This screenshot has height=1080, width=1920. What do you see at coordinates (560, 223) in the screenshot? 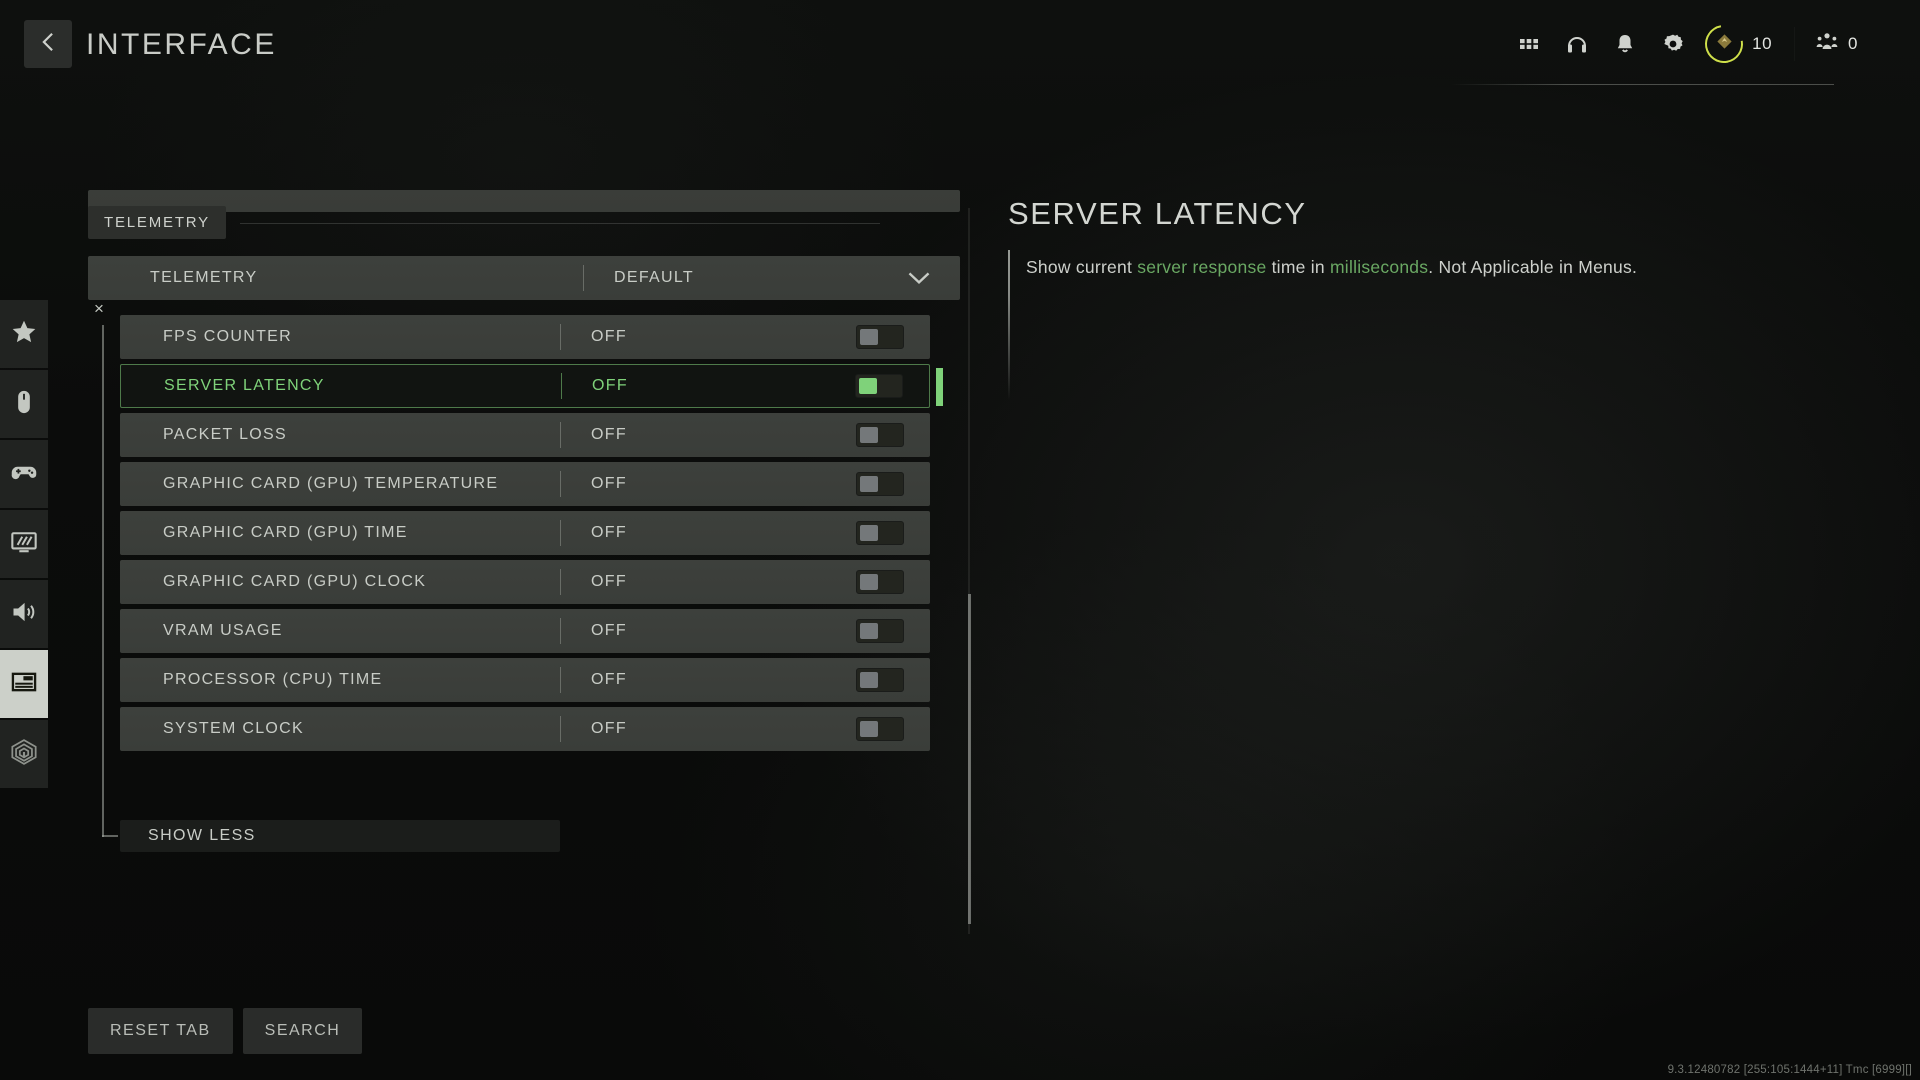
I see `section-rule` at bounding box center [560, 223].